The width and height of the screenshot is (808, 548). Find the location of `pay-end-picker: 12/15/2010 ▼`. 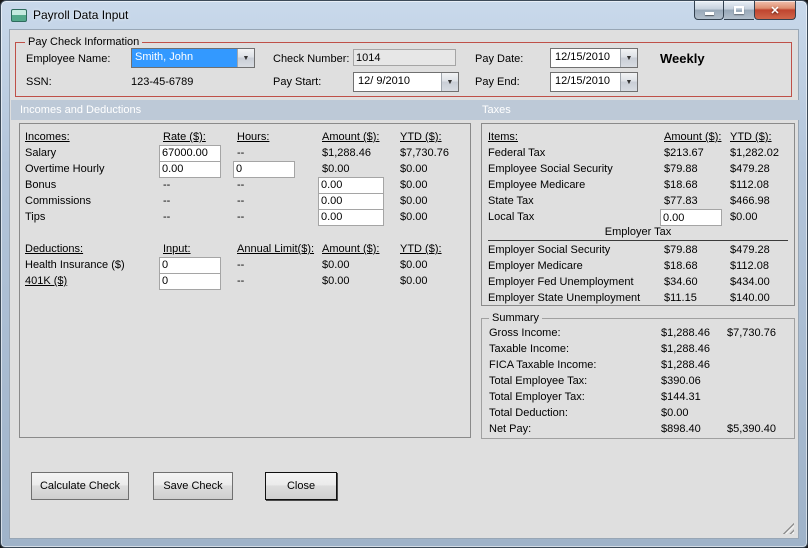

pay-end-picker: 12/15/2010 ▼ is located at coordinates (594, 82).